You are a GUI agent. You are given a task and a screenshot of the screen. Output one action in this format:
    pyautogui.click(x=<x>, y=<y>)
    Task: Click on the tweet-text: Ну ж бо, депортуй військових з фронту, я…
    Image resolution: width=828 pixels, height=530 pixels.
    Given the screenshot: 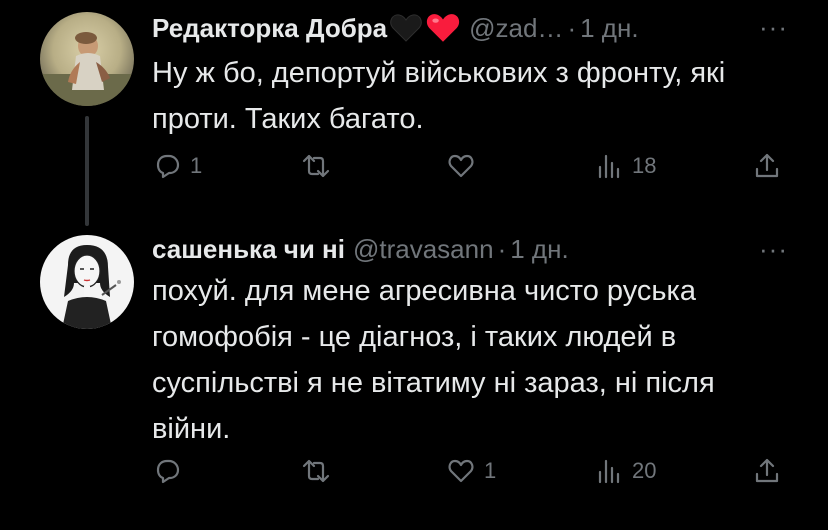 What is the action you would take?
    pyautogui.click(x=439, y=96)
    